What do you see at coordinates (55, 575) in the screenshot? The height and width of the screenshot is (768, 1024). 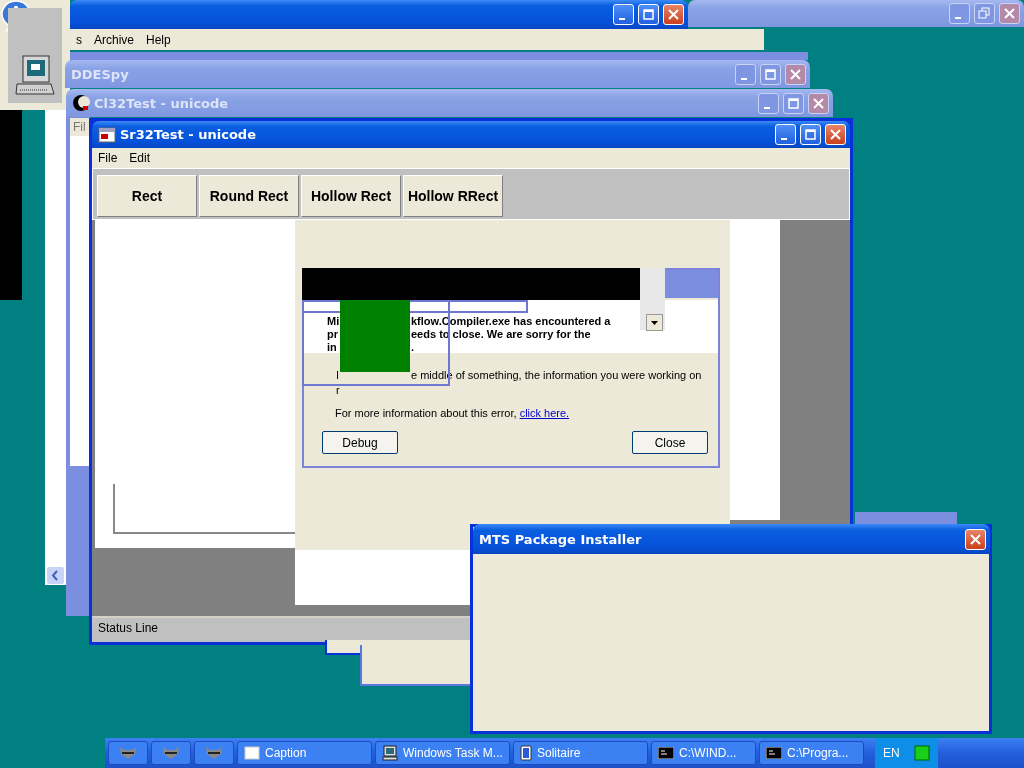 I see `scroll-left-button` at bounding box center [55, 575].